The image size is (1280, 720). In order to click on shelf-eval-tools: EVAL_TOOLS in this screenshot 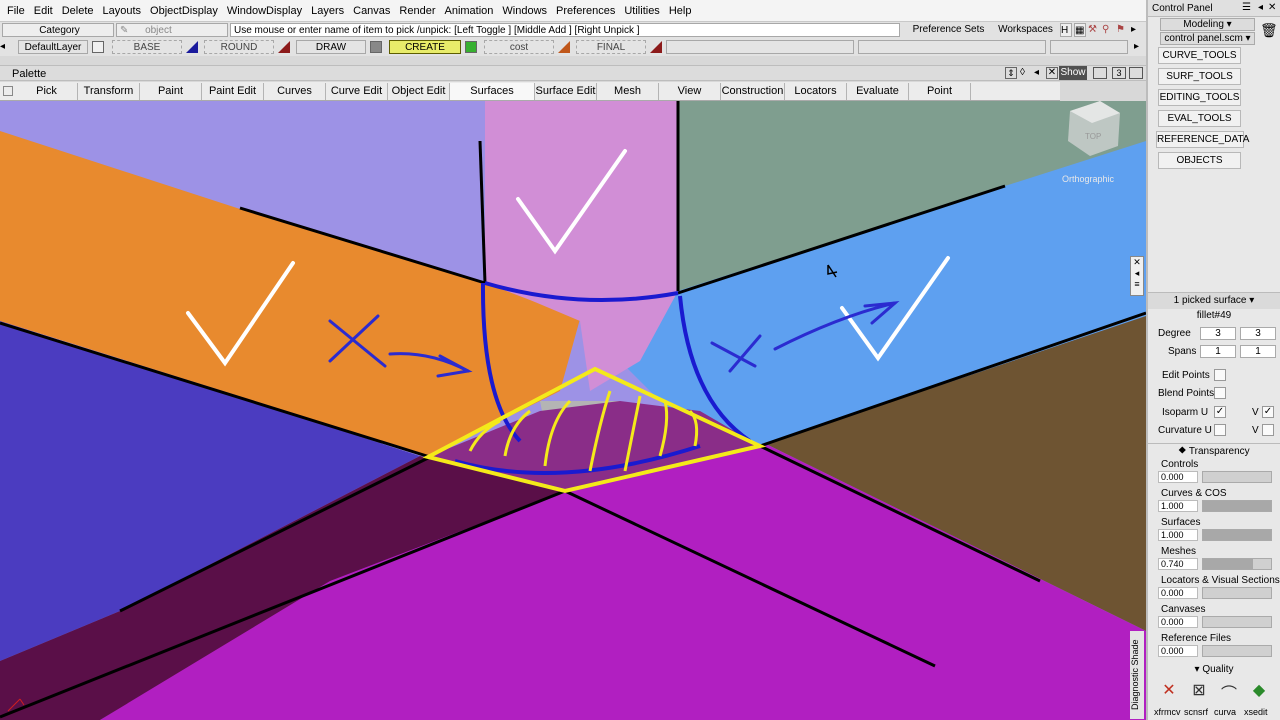, I will do `click(1199, 118)`.